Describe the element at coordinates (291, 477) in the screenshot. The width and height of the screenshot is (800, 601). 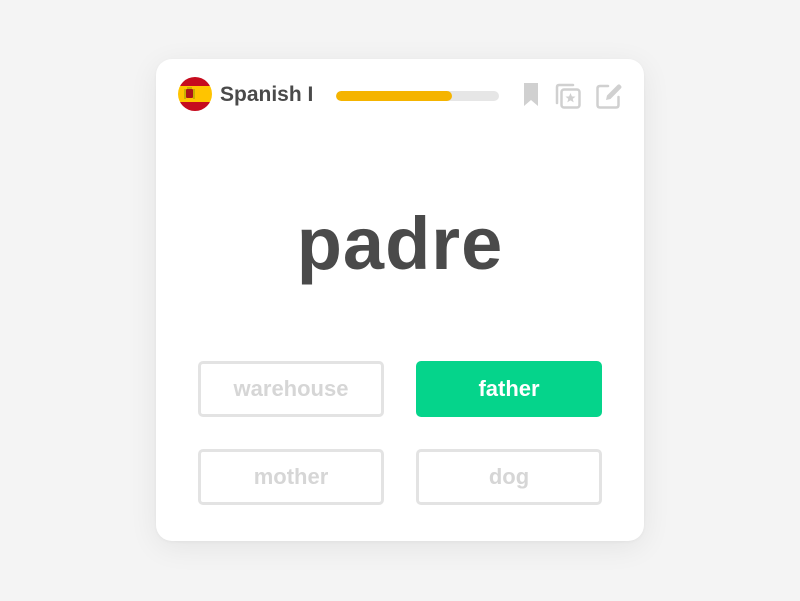
I see `answer-option-mother: mother` at that location.